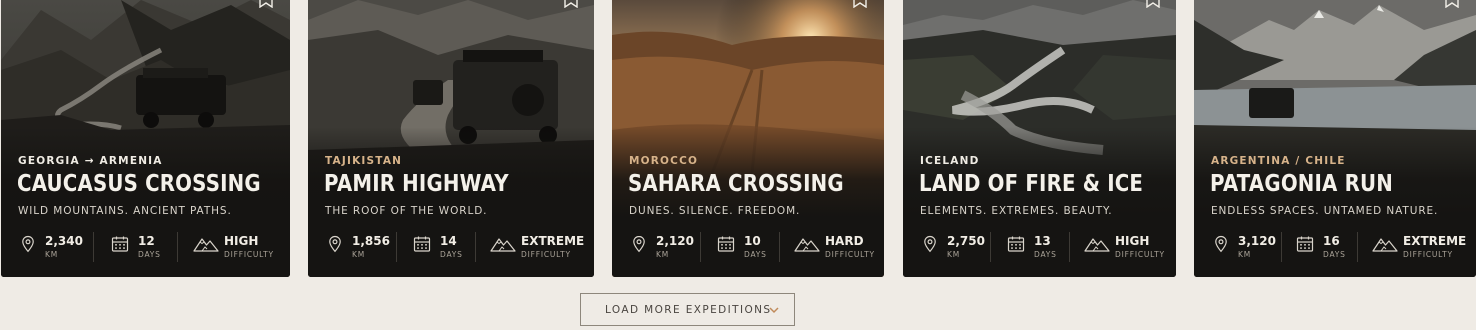 The width and height of the screenshot is (1476, 330). What do you see at coordinates (1042, 241) in the screenshot?
I see `duration-value: 13` at bounding box center [1042, 241].